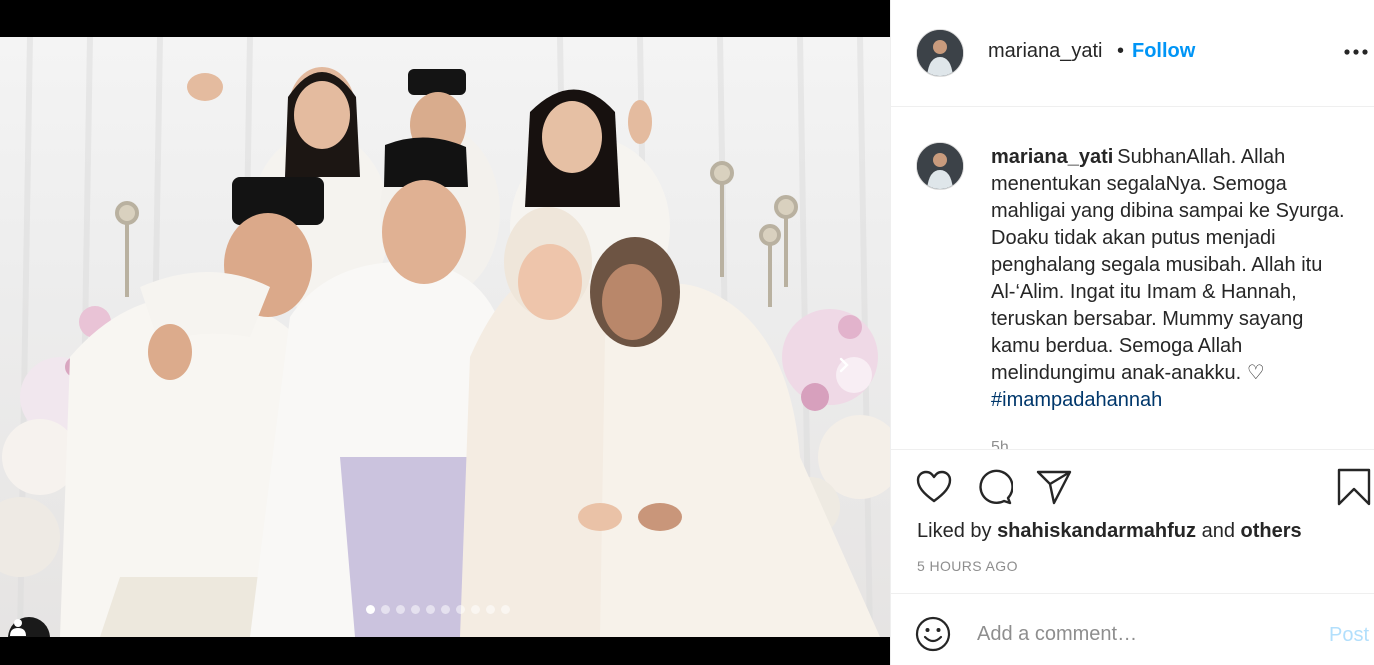 Image resolution: width=1374 pixels, height=665 pixels. I want to click on likes-prefix: Liked by, so click(954, 531).